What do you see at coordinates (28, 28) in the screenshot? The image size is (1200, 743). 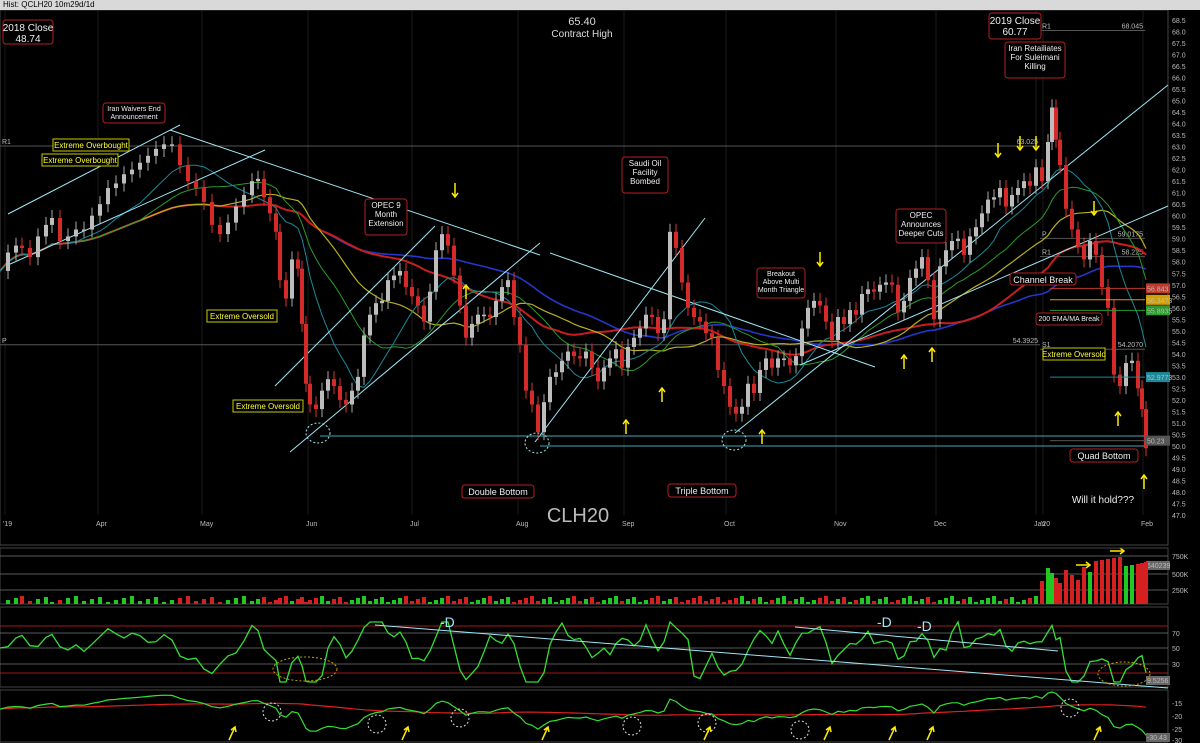 I see `annotation-text: 2018 Close` at bounding box center [28, 28].